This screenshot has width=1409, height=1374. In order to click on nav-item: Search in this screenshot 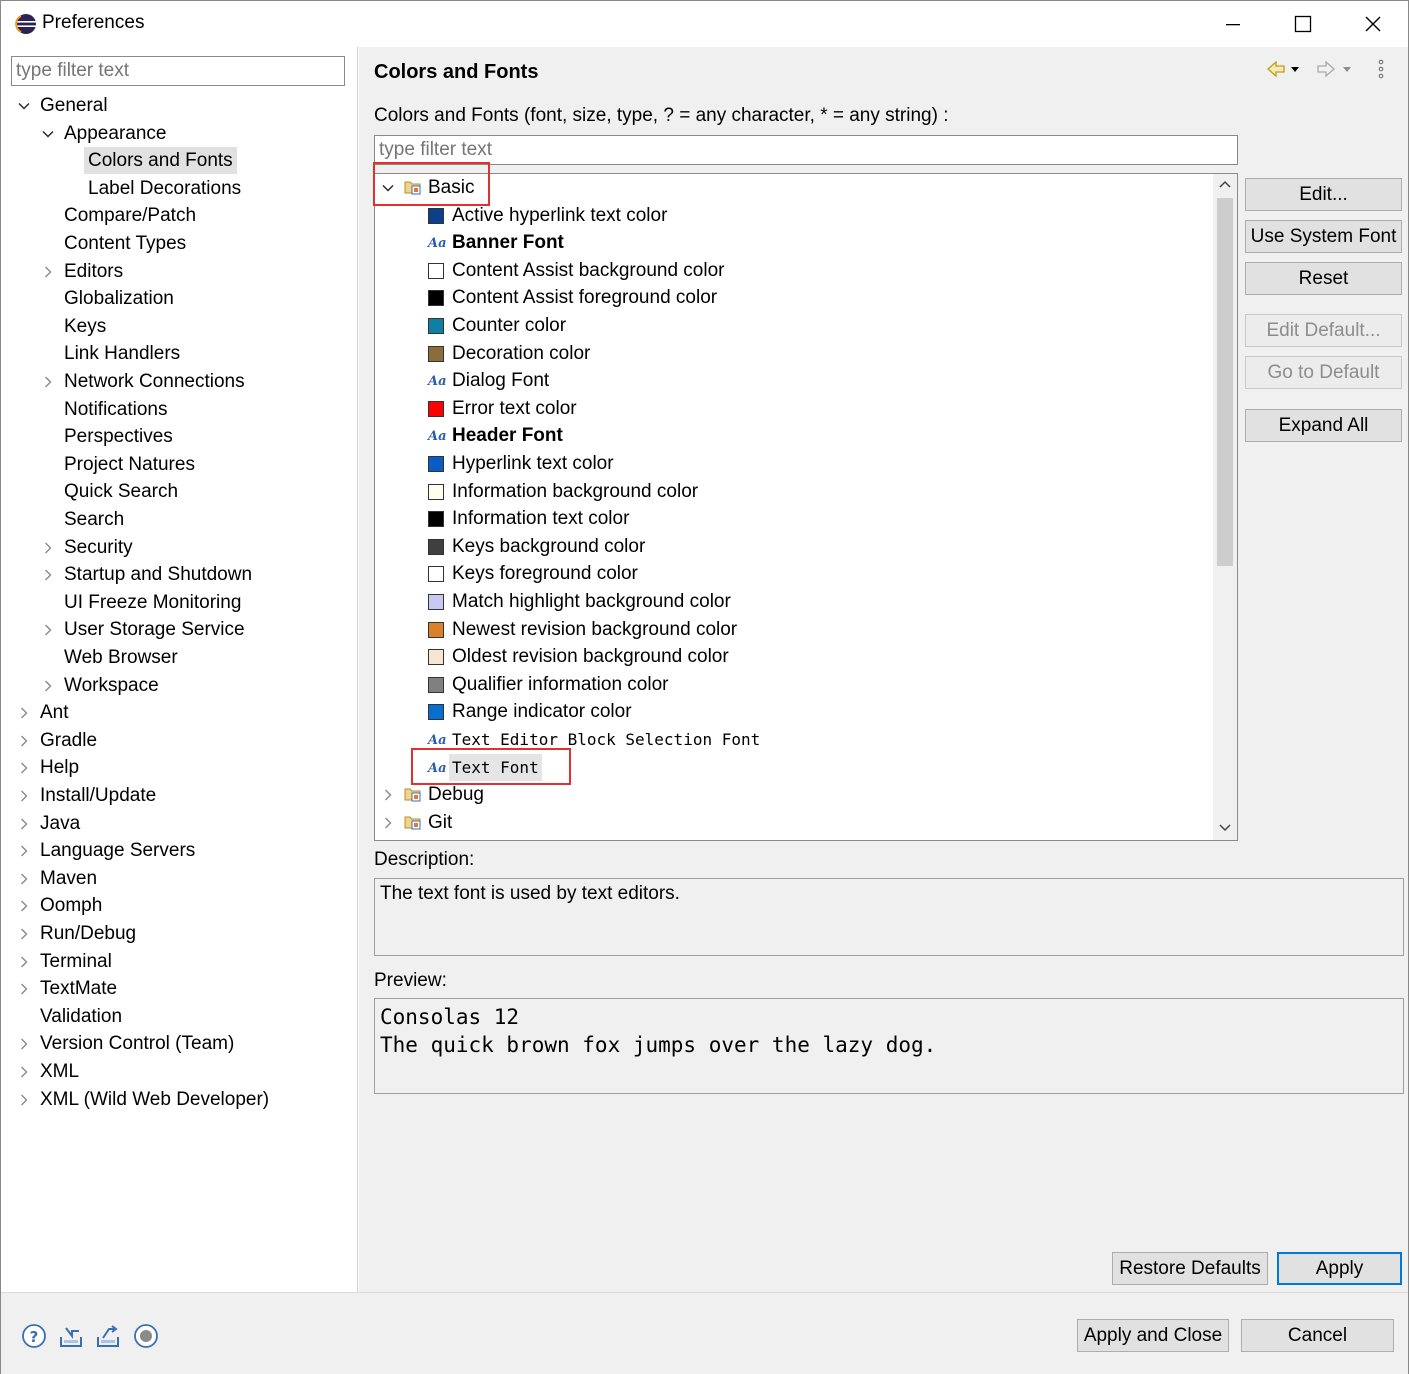, I will do `click(94, 519)`.